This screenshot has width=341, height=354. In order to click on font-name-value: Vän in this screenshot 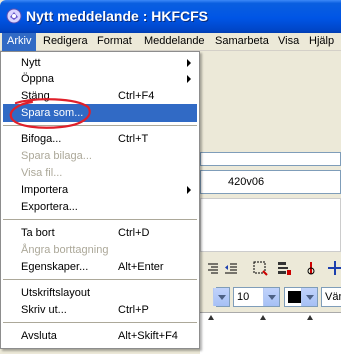, I will do `click(333, 297)`.